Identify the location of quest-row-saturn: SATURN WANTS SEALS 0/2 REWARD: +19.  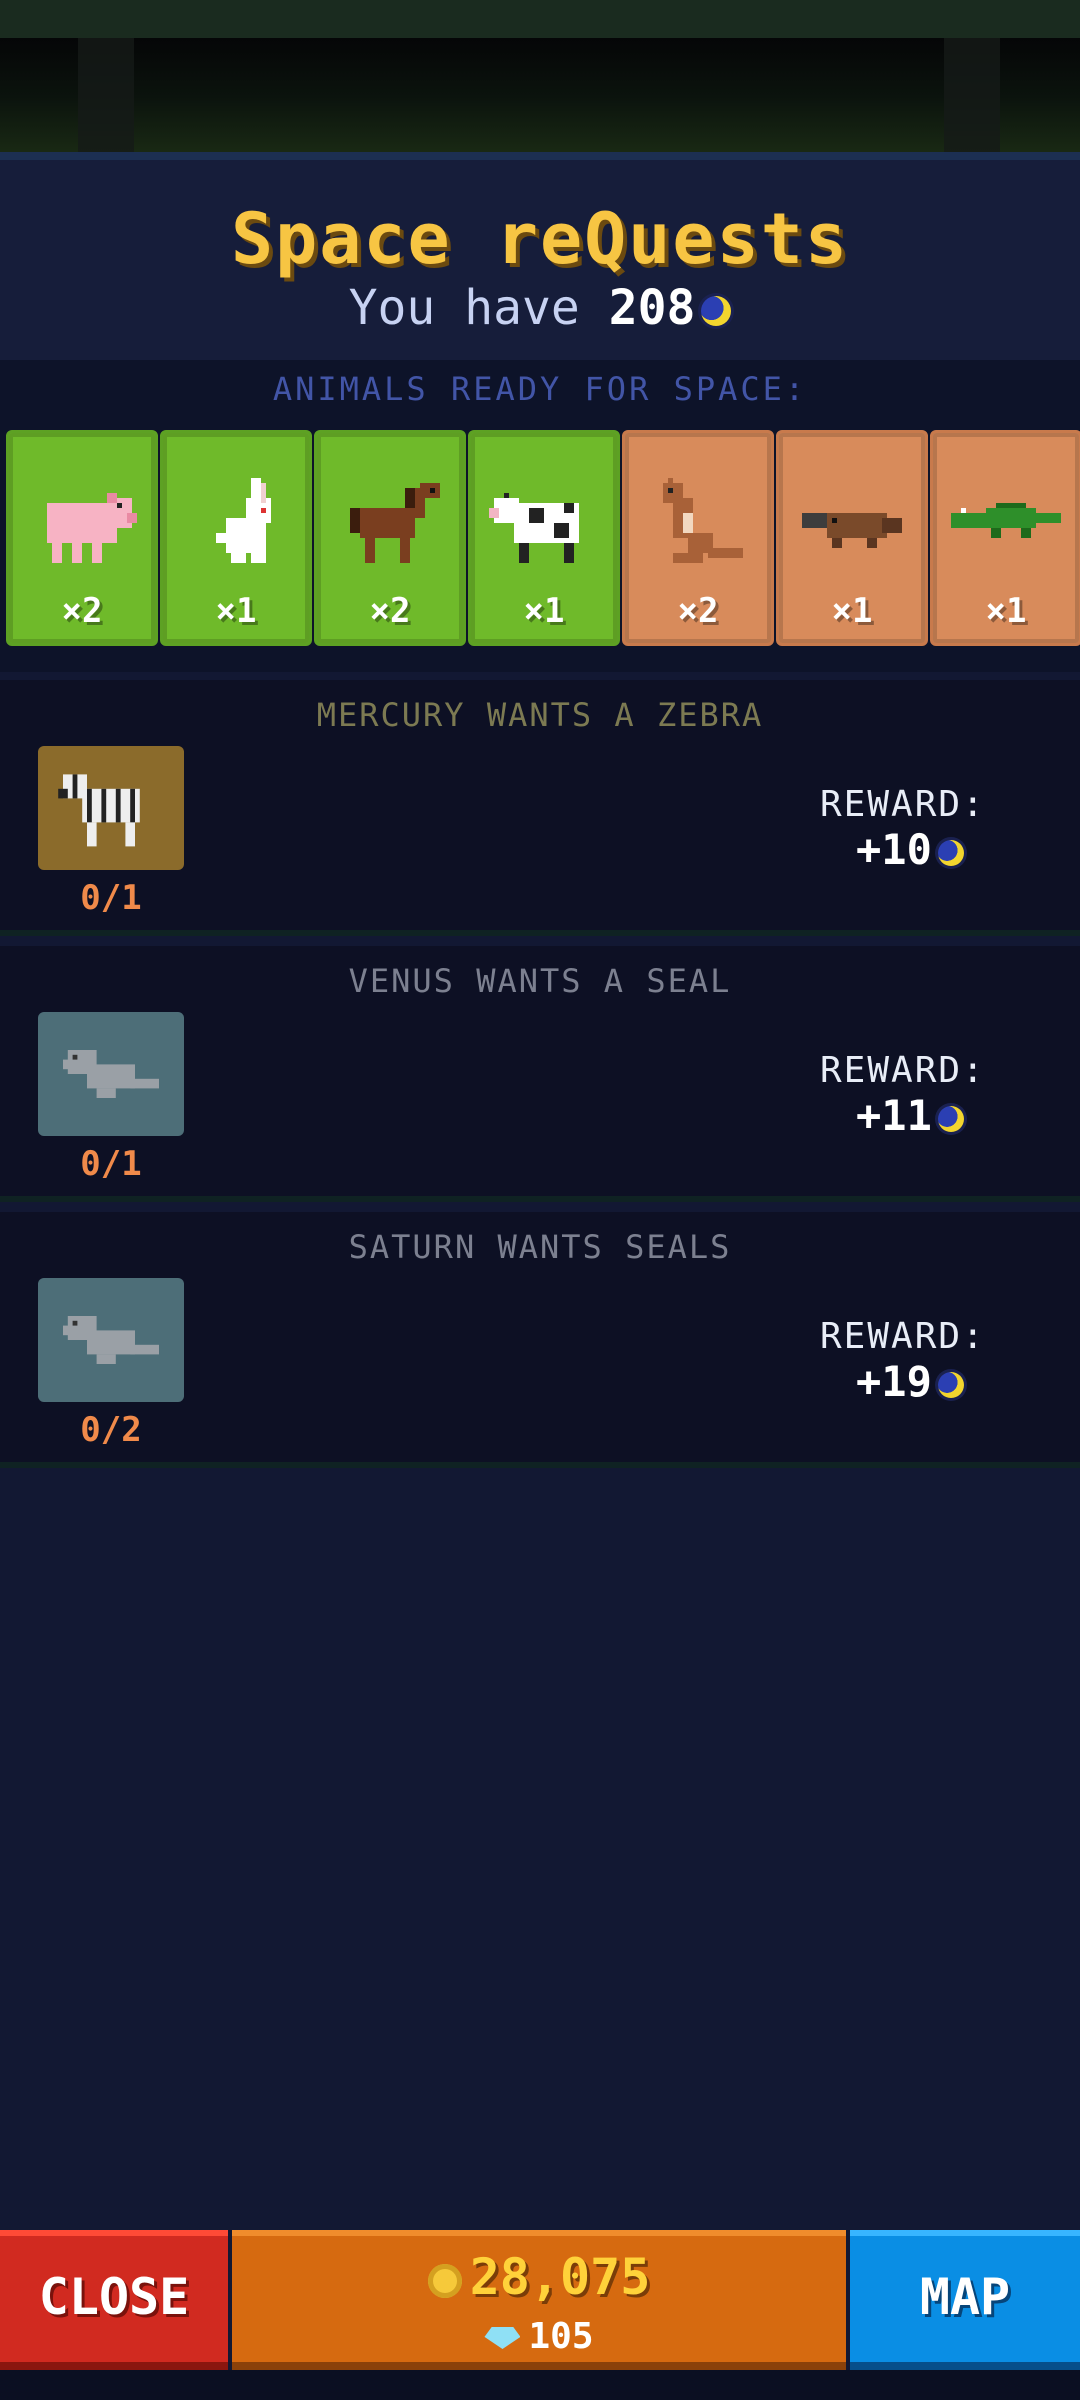
(540, 1340).